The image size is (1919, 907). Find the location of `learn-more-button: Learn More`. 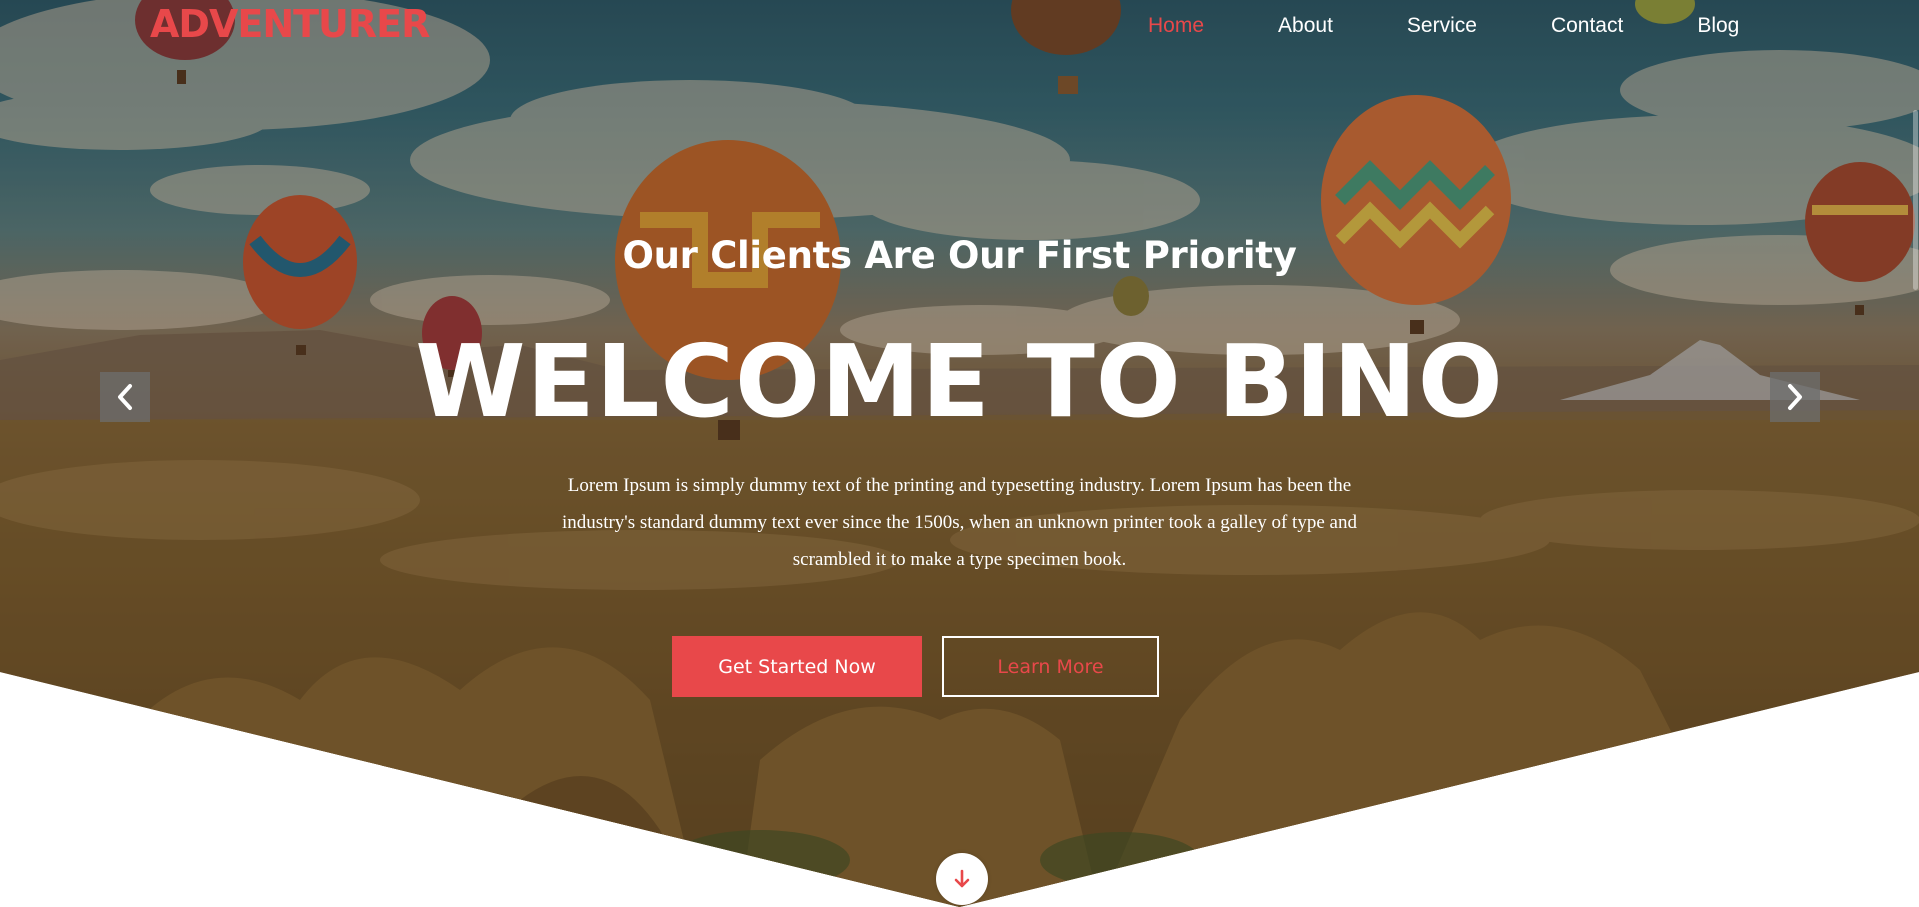

learn-more-button: Learn More is located at coordinates (1050, 666).